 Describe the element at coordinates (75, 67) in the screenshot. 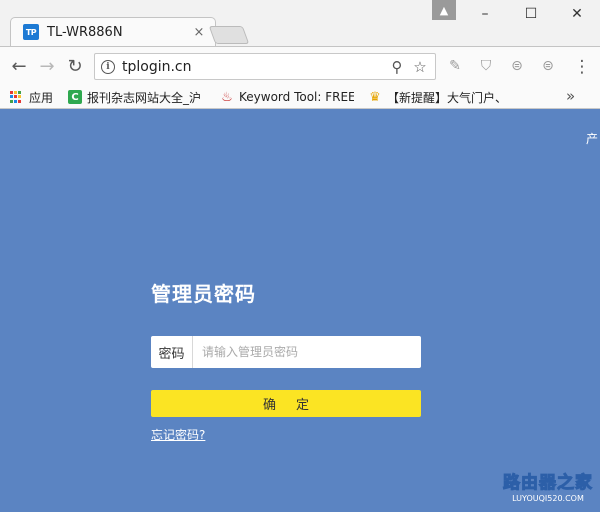

I see `reload-button: ↻` at that location.